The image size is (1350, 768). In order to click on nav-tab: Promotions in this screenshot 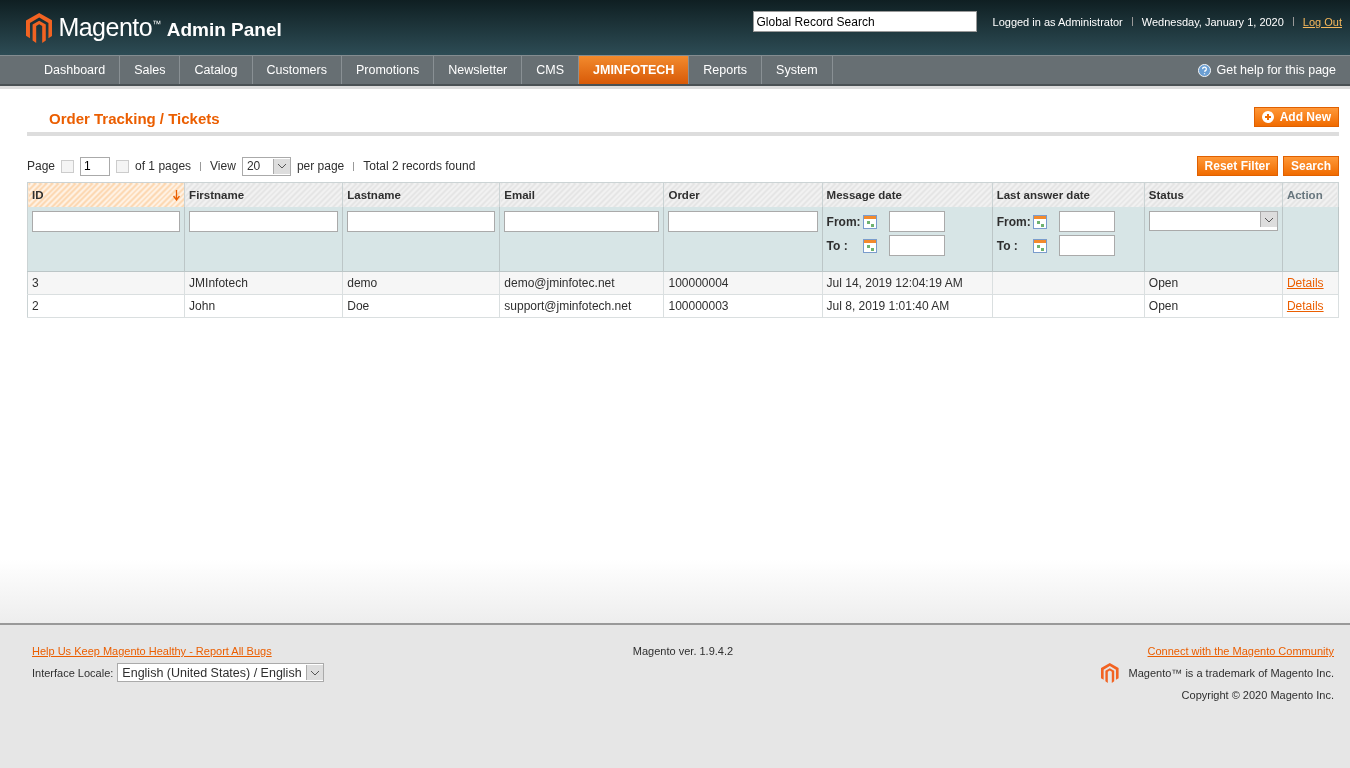, I will do `click(388, 70)`.